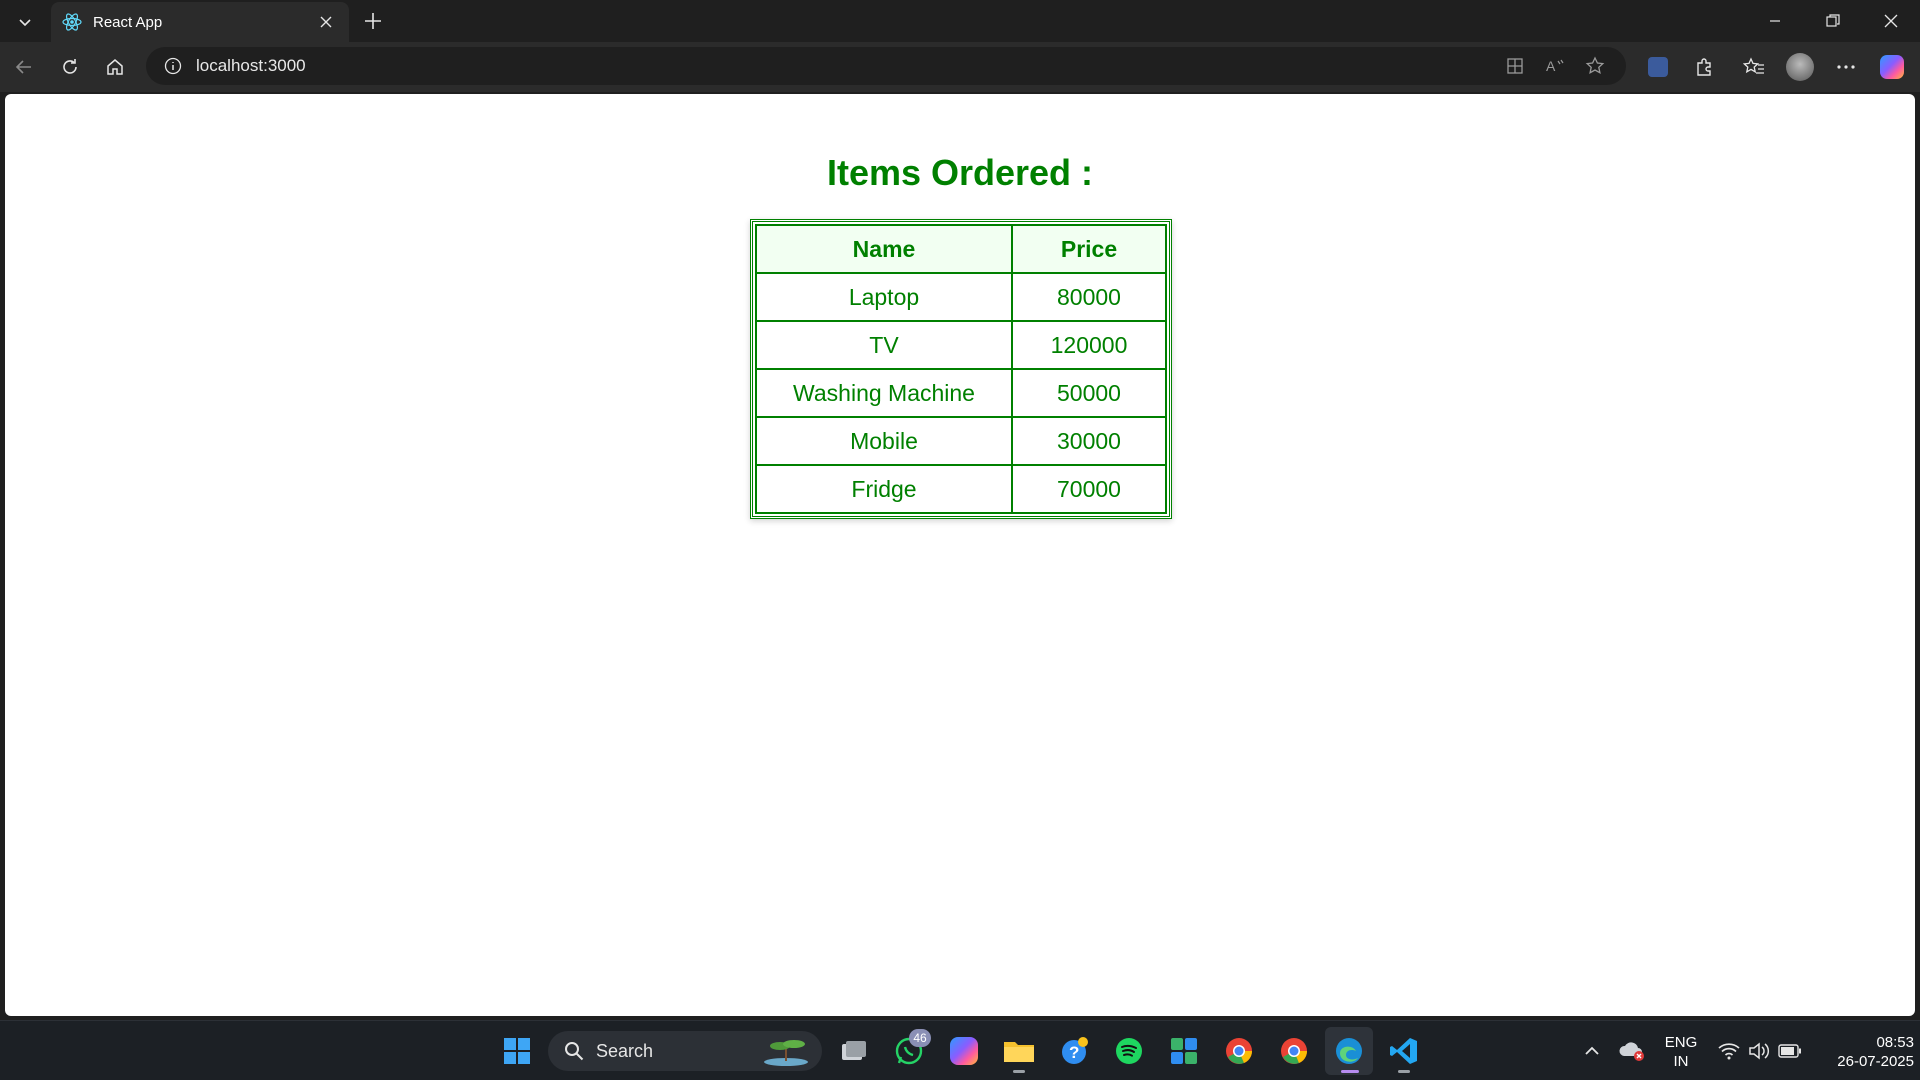 The image size is (1920, 1080). I want to click on browser-tab: React App, so click(200, 22).